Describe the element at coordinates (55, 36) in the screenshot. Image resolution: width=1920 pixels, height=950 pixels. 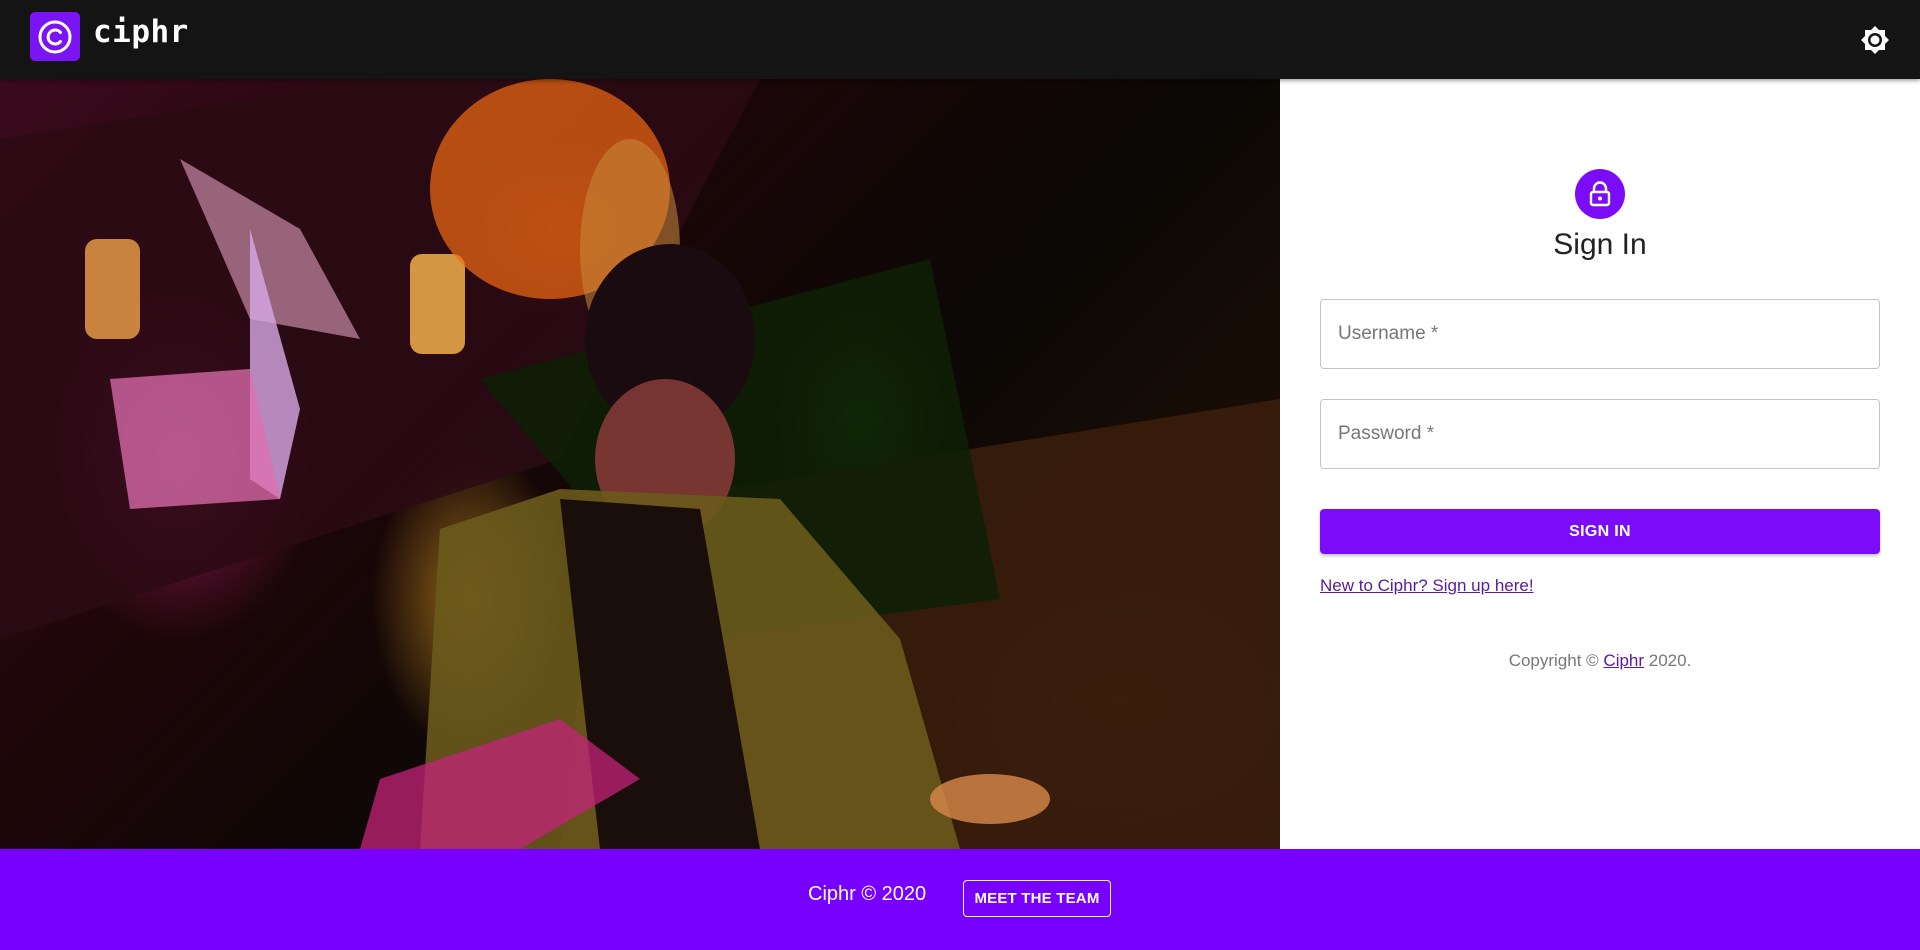
I see `ciphr-logo-icon` at that location.